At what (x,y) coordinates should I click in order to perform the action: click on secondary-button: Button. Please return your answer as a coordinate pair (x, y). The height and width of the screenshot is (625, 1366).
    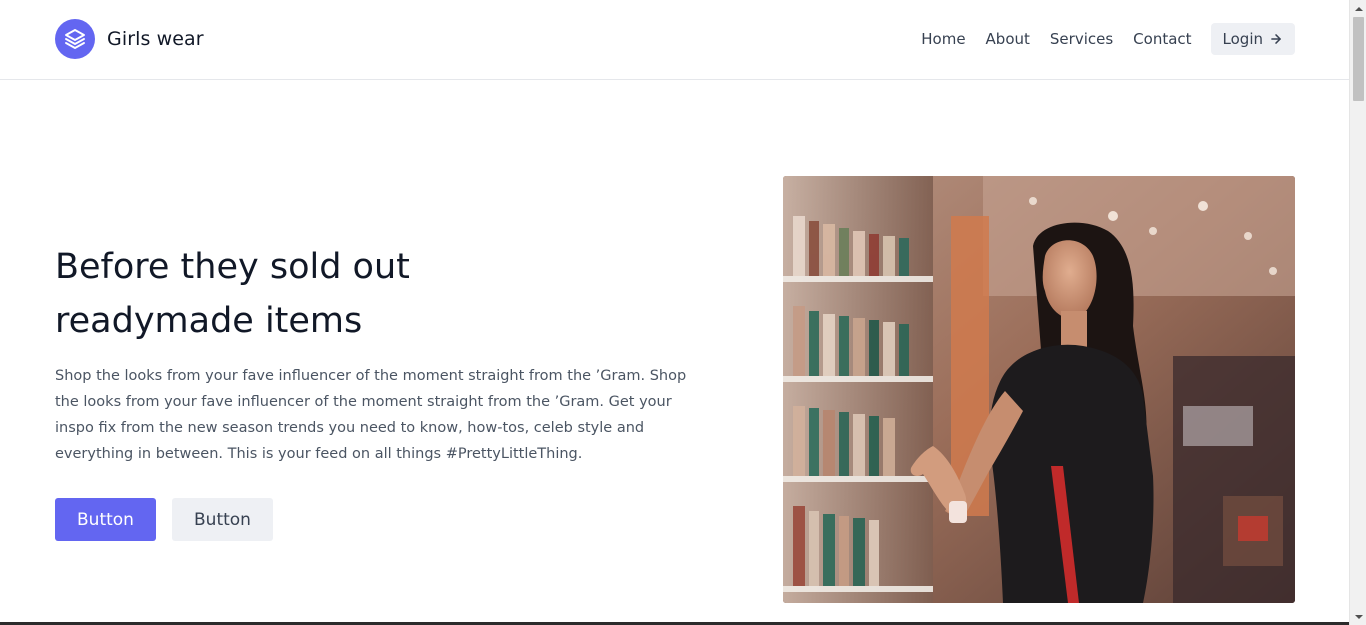
    Looking at the image, I should click on (222, 519).